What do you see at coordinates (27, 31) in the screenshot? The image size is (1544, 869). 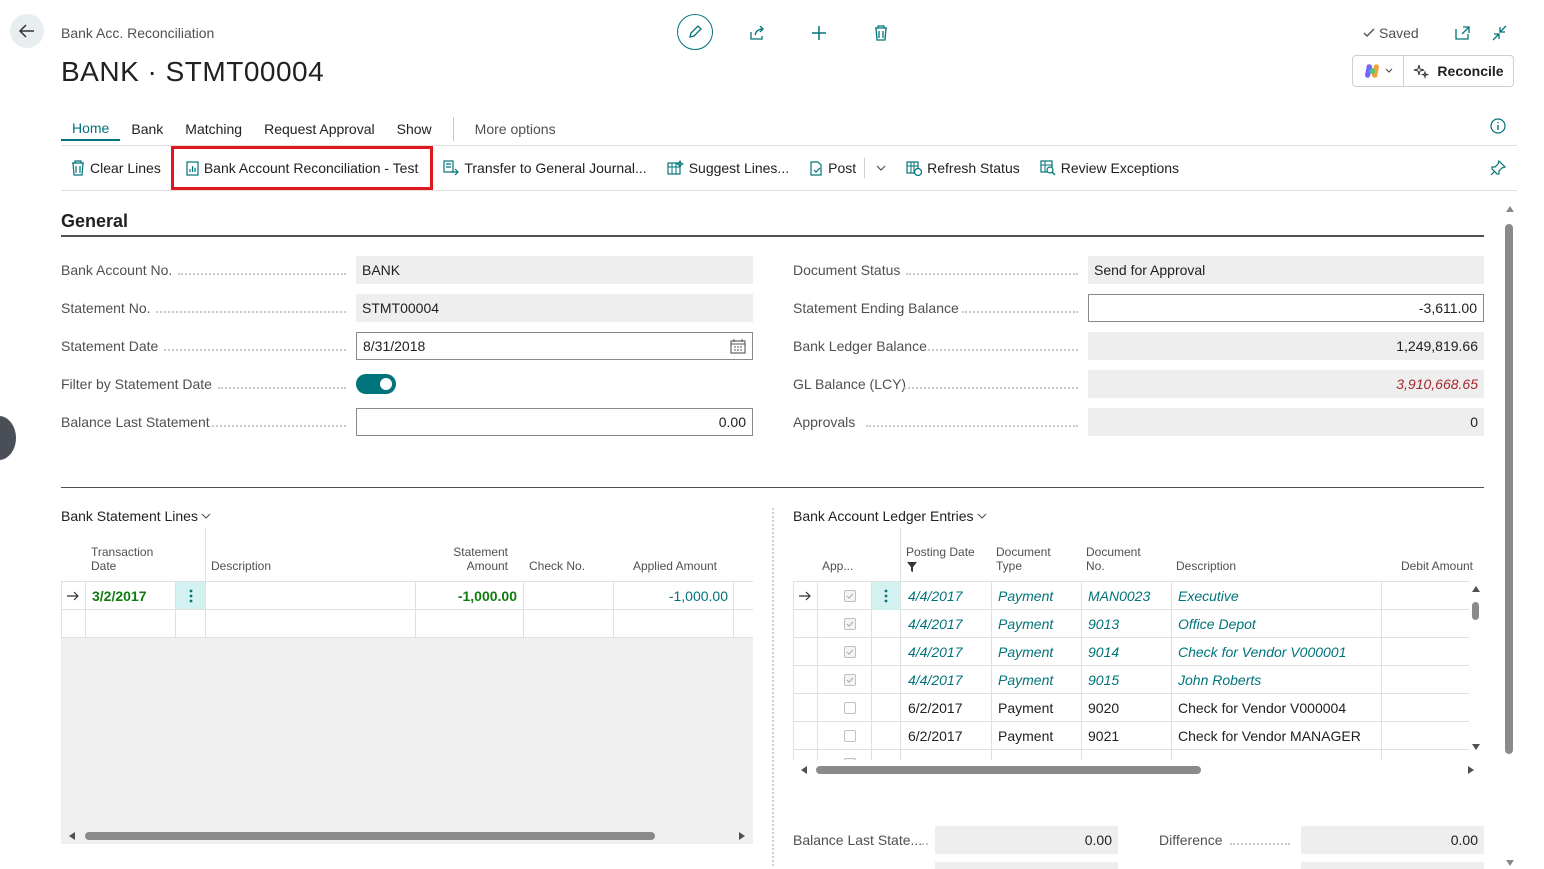 I see `back-button` at bounding box center [27, 31].